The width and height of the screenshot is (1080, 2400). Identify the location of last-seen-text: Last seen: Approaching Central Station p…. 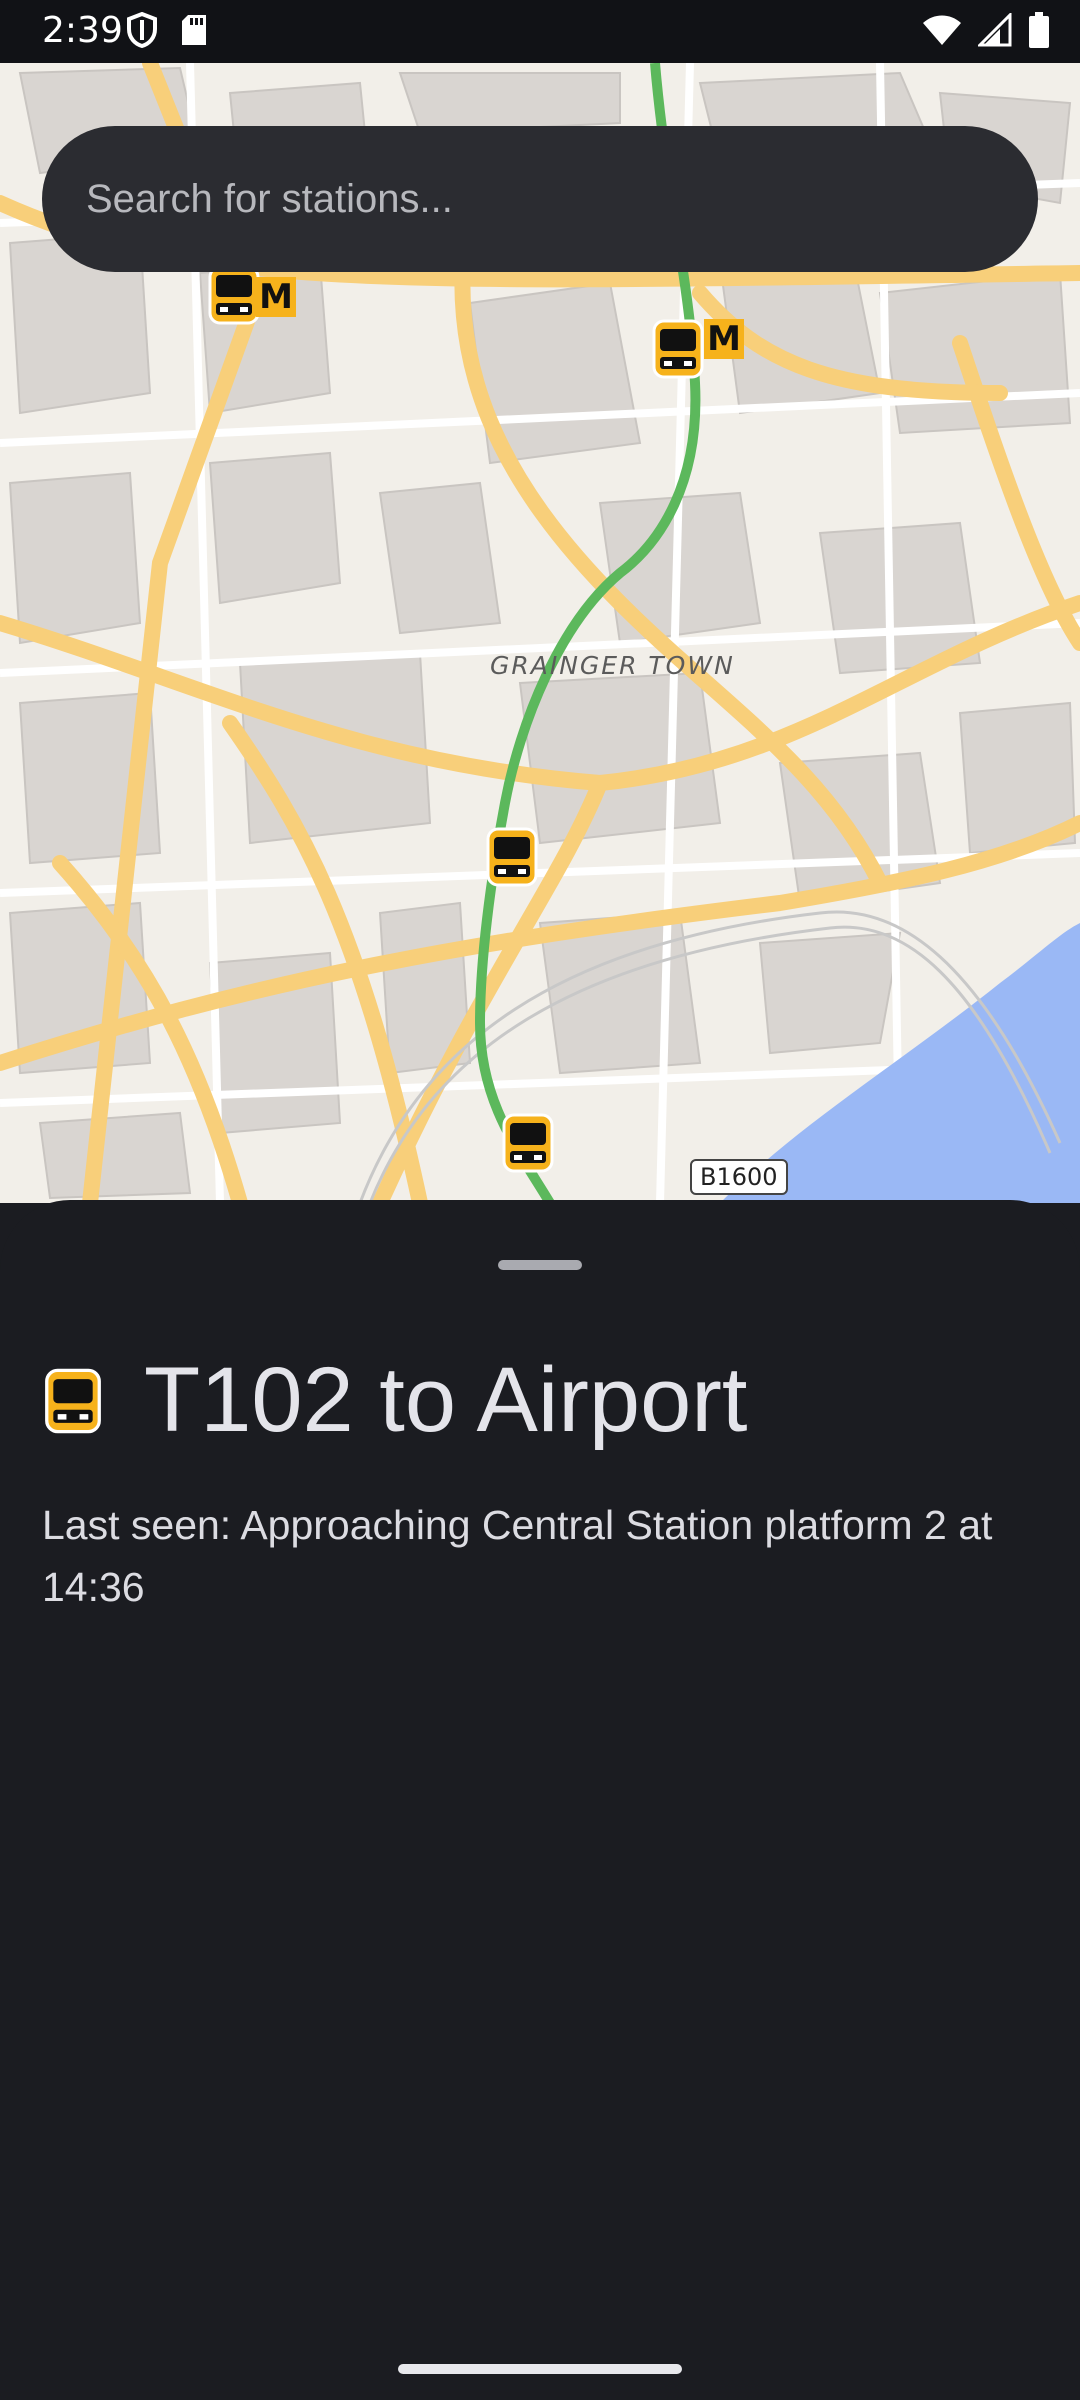
(517, 1556).